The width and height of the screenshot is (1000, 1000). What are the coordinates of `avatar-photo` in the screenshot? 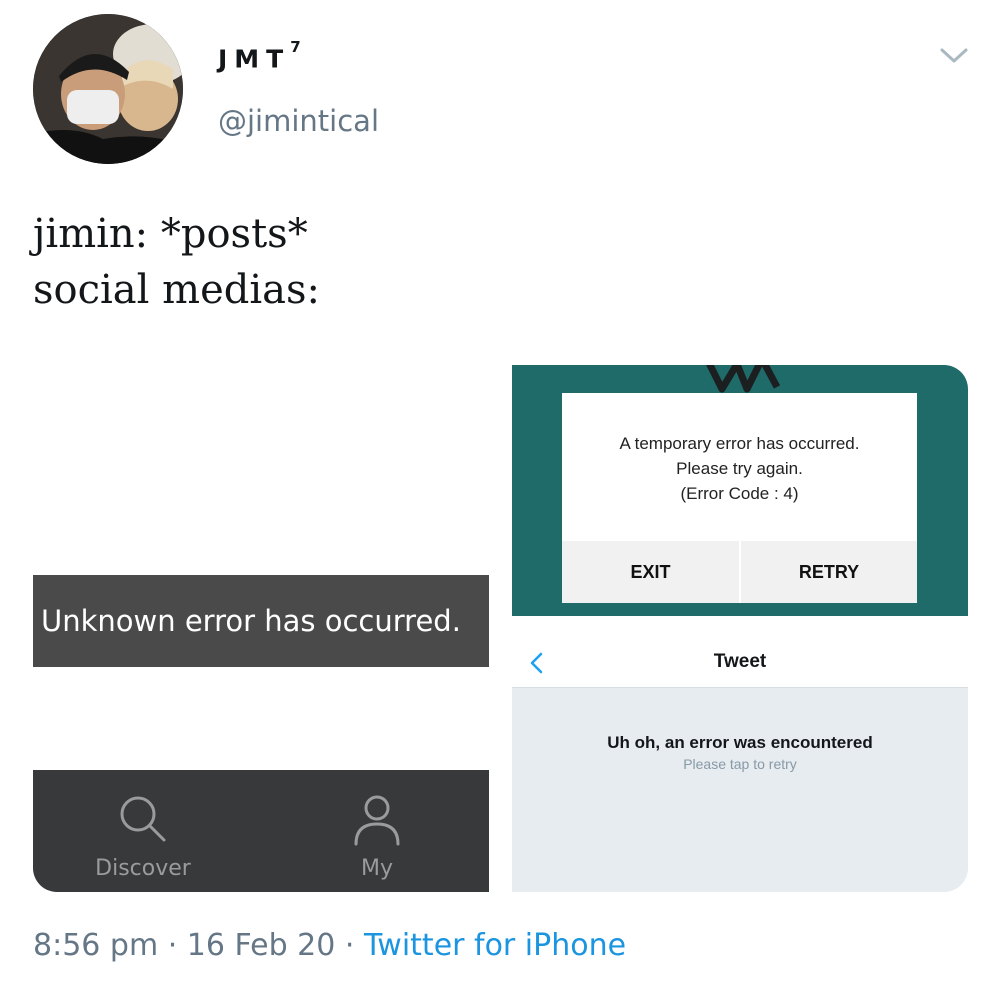 It's located at (108, 89).